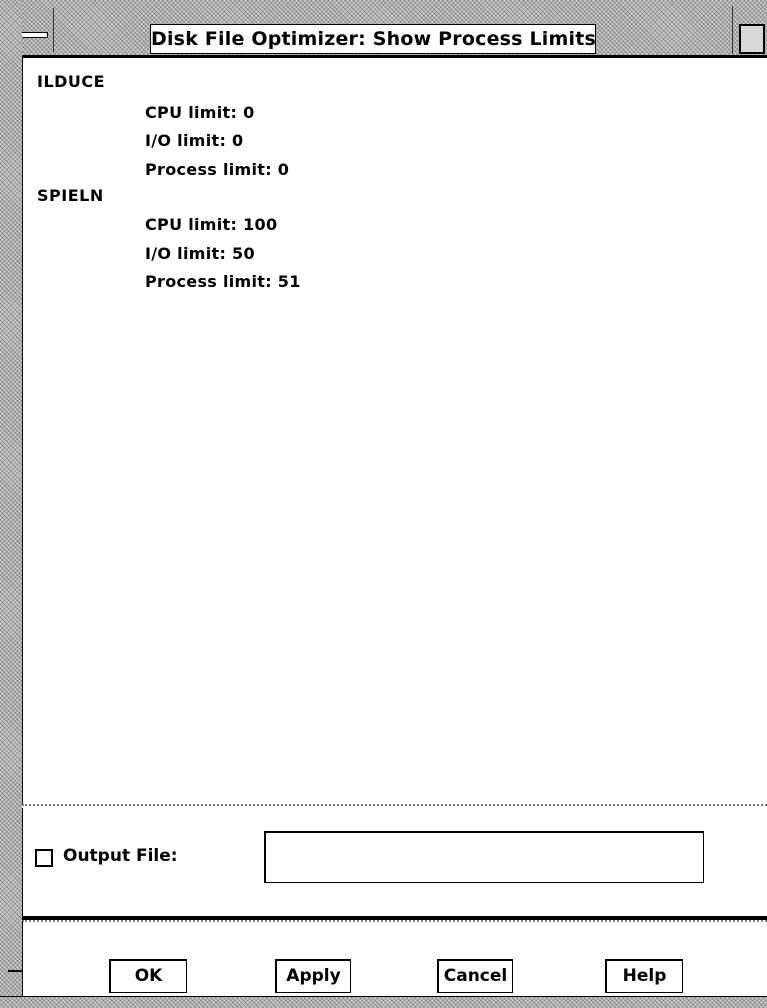 This screenshot has width=767, height=1008. What do you see at coordinates (148, 976) in the screenshot?
I see `ok-button: OK` at bounding box center [148, 976].